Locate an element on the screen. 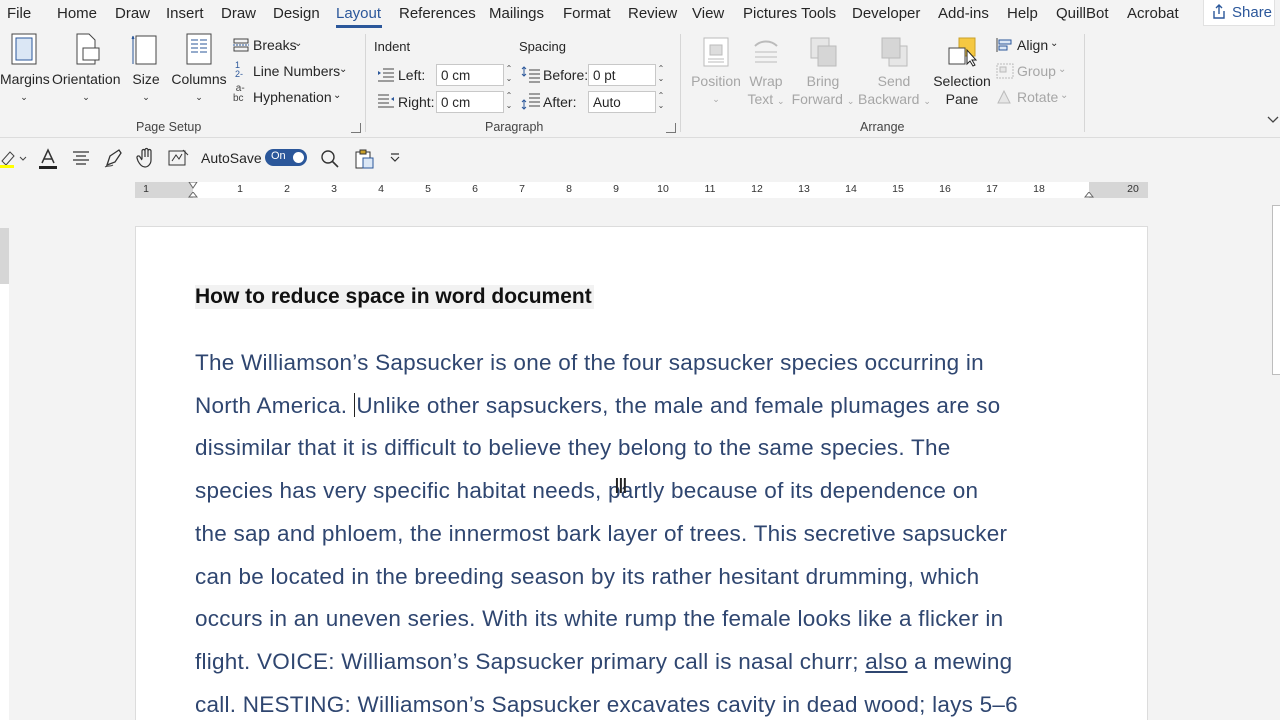 The width and height of the screenshot is (1280, 720). spacing-header: Spacing is located at coordinates (542, 46).